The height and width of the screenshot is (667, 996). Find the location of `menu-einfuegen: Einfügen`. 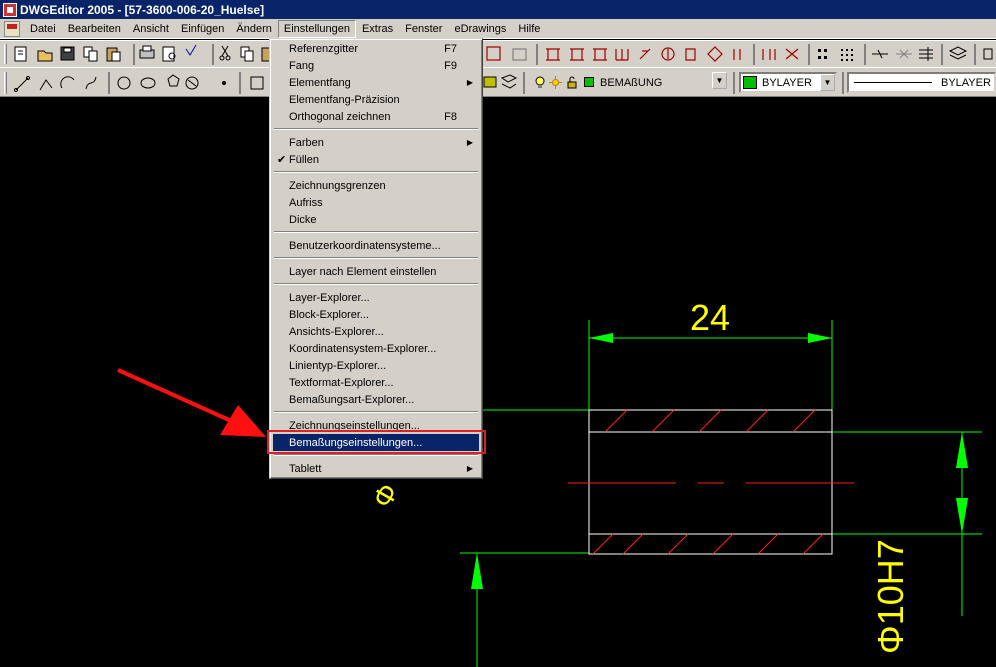

menu-einfuegen: Einfügen is located at coordinates (202, 29).